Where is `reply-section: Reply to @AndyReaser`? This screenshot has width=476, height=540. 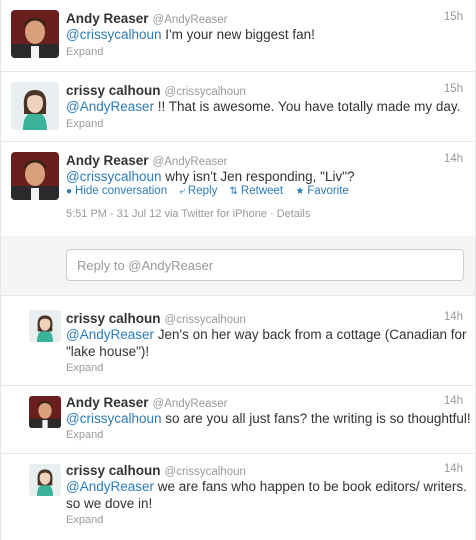
reply-section: Reply to @AndyReaser is located at coordinates (238, 266).